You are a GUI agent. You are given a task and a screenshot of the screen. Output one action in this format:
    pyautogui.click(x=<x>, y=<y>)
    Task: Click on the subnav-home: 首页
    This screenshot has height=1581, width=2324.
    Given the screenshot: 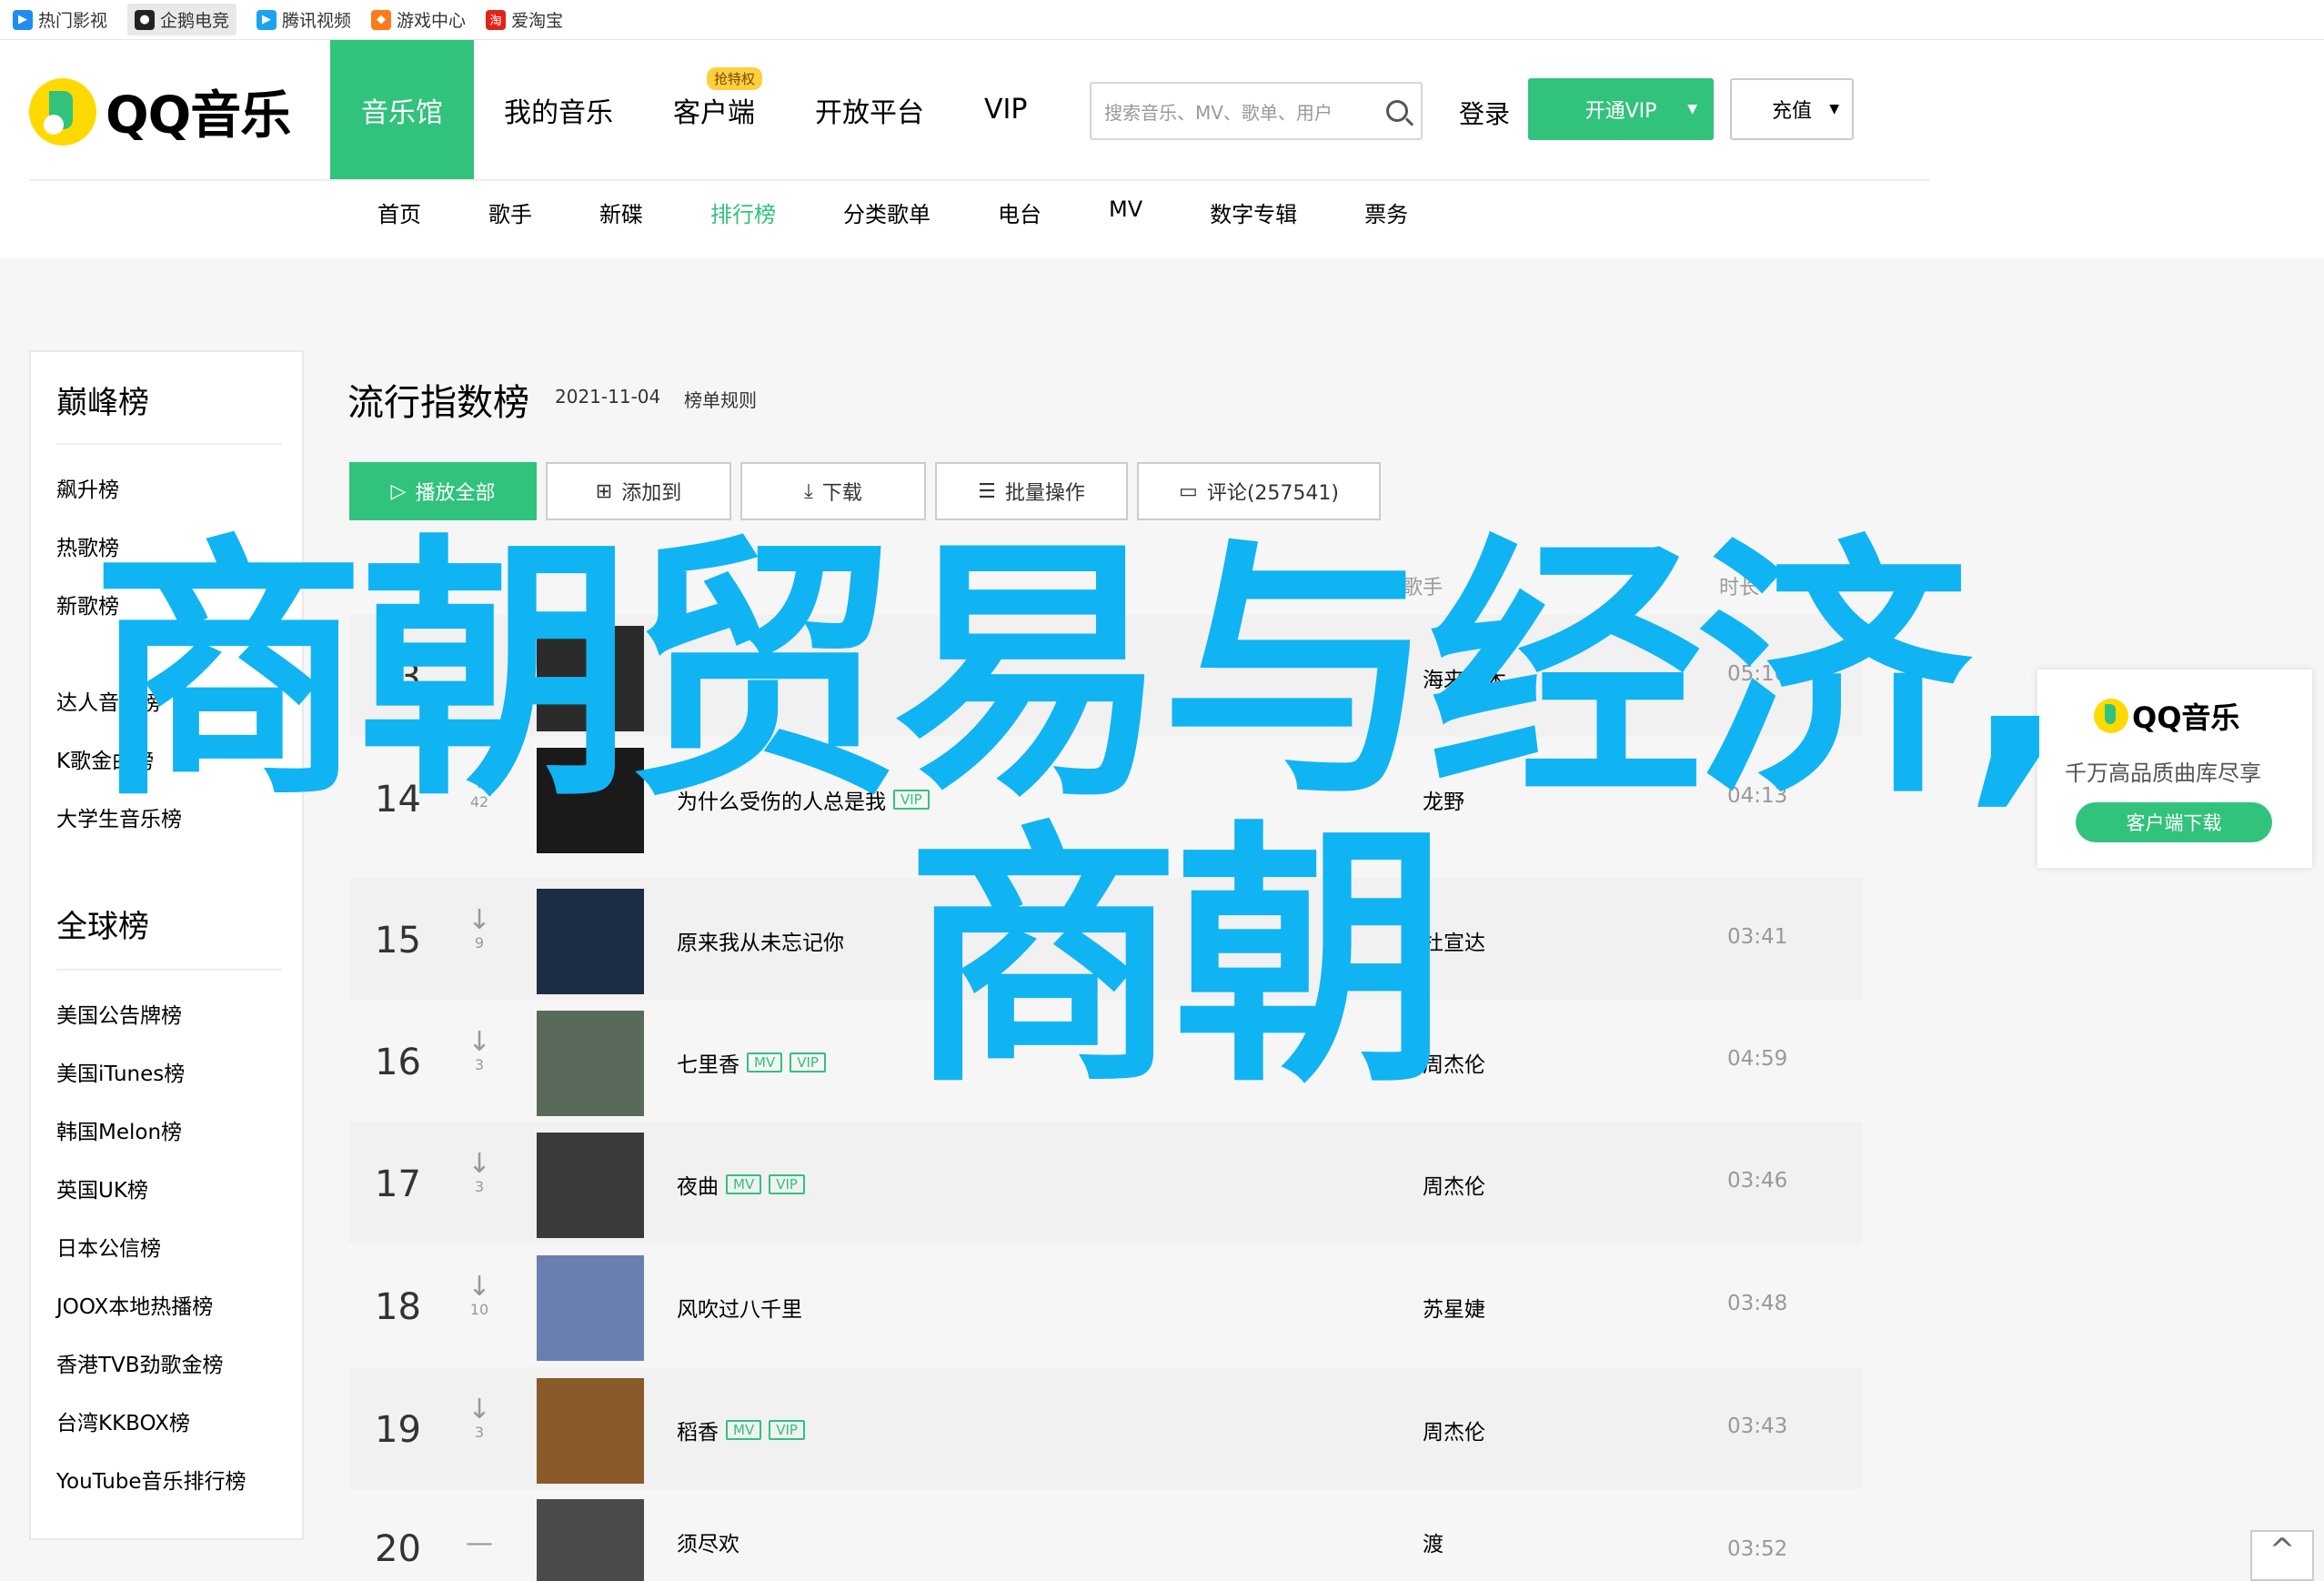 What is the action you would take?
    pyautogui.click(x=399, y=212)
    